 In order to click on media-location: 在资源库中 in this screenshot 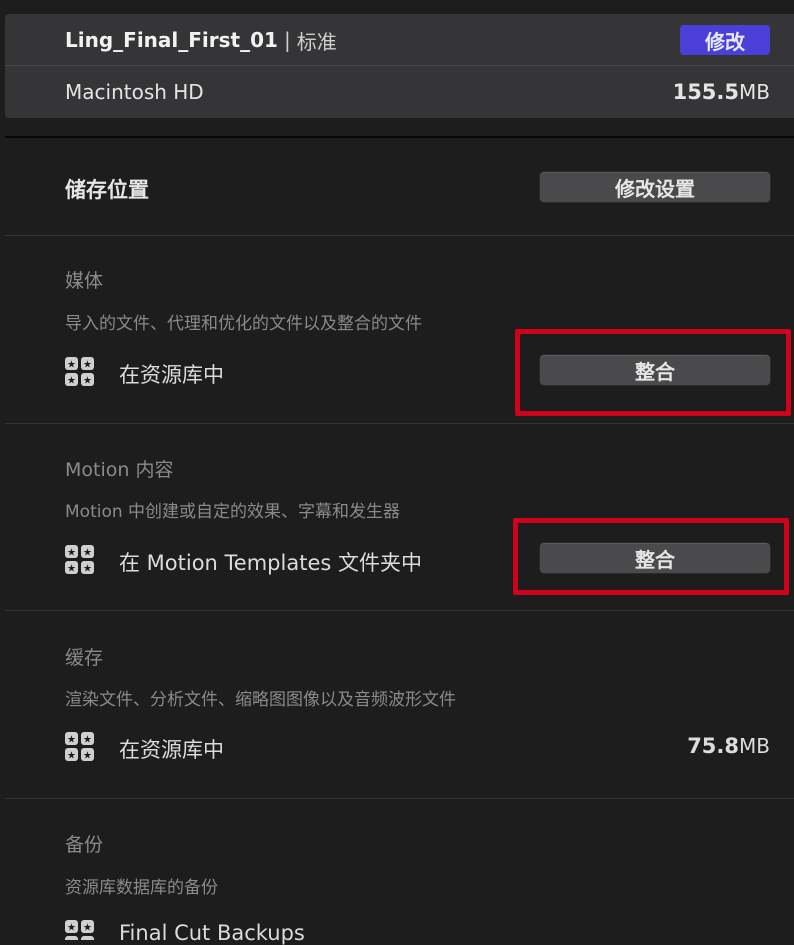, I will do `click(171, 375)`.